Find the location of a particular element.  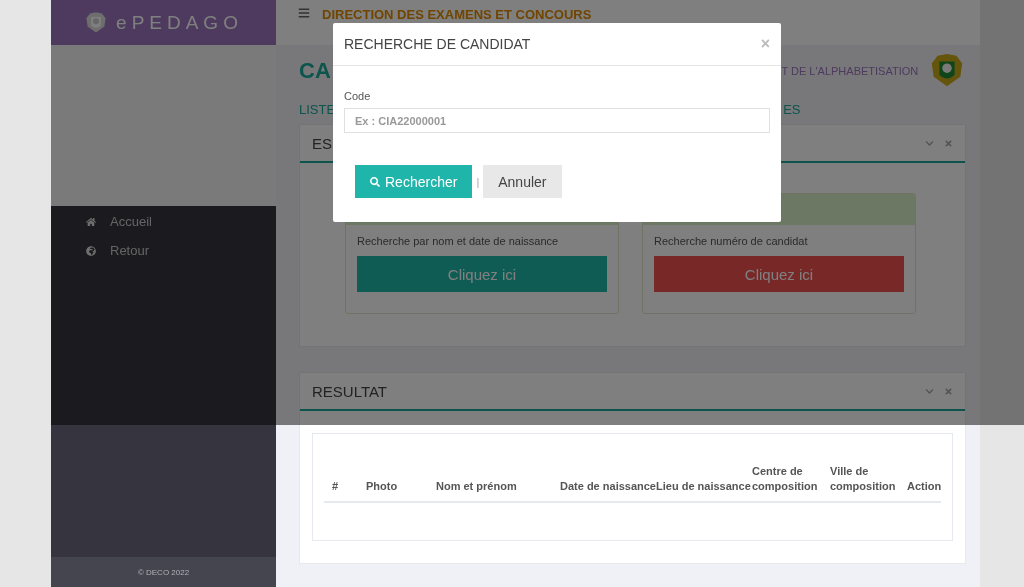

column-header: Ville de composition is located at coordinates (863, 479).